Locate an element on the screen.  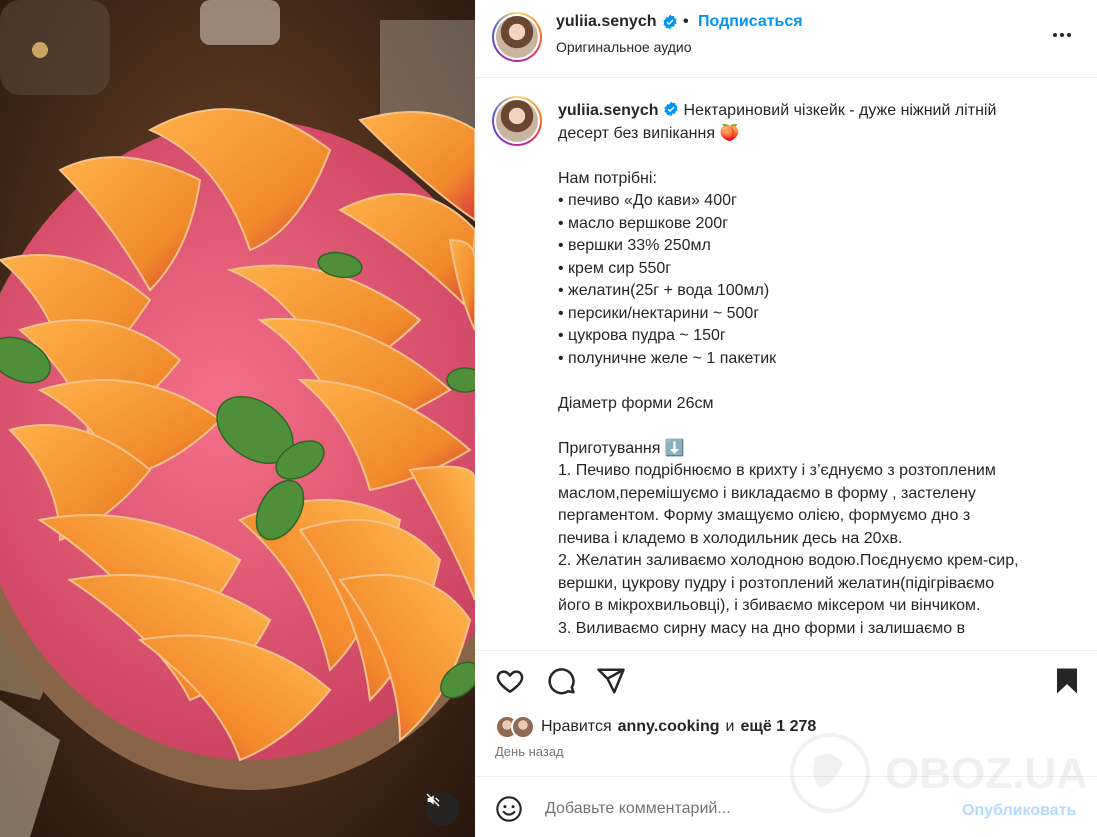
mute-icon is located at coordinates (433, 800).